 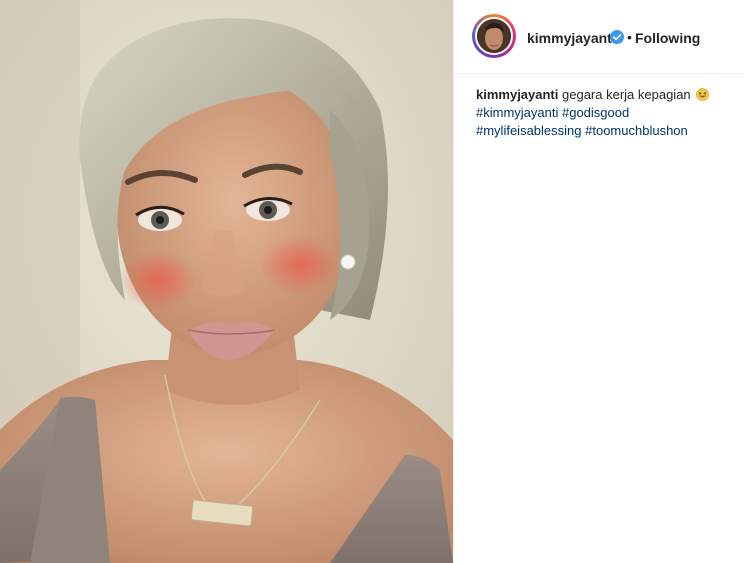 What do you see at coordinates (636, 130) in the screenshot?
I see `hashtag-link: #toomuchblushon` at bounding box center [636, 130].